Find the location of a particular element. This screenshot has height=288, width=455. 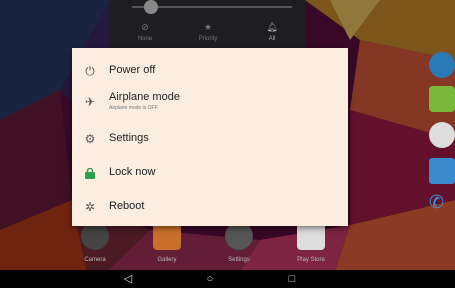

back-button: ◁ is located at coordinates (128, 279).